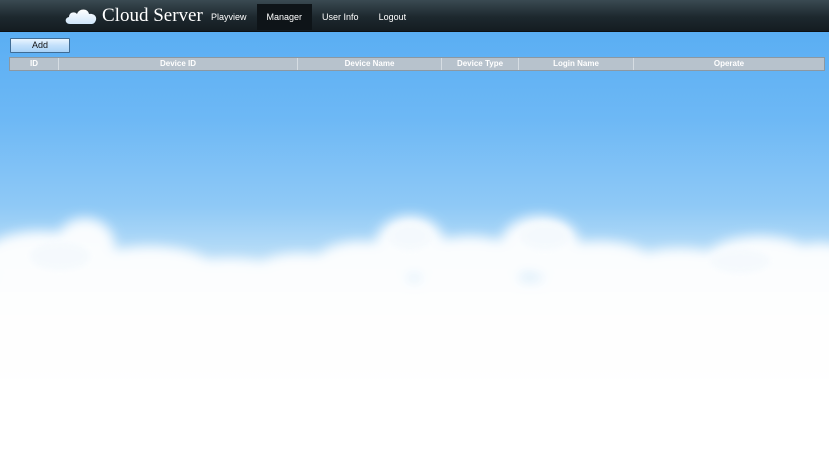  What do you see at coordinates (370, 64) in the screenshot?
I see `column-header-device-name: Device Name` at bounding box center [370, 64].